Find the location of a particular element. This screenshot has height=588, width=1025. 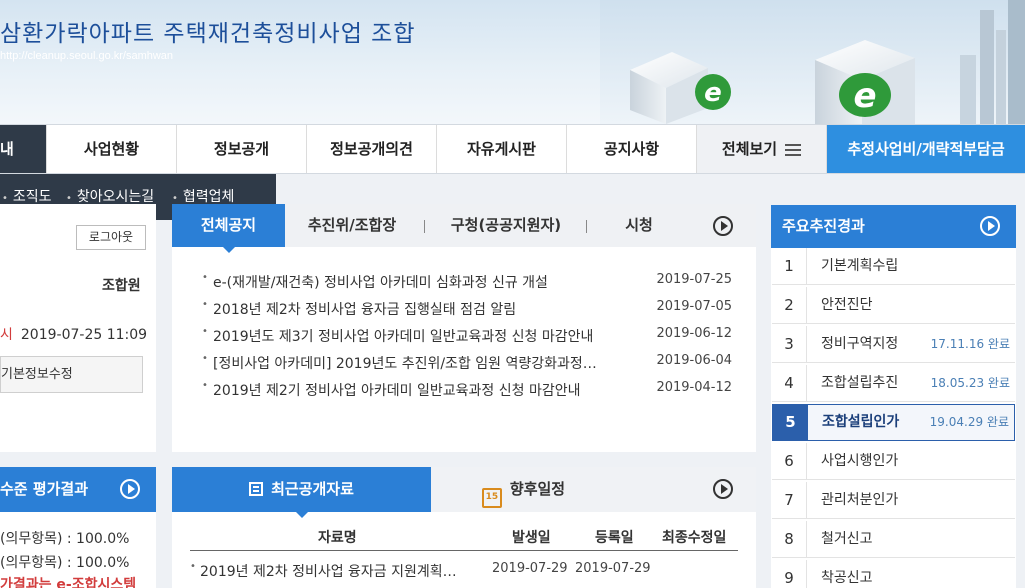

gnb-item-business-status: 사업현황 is located at coordinates (112, 149).